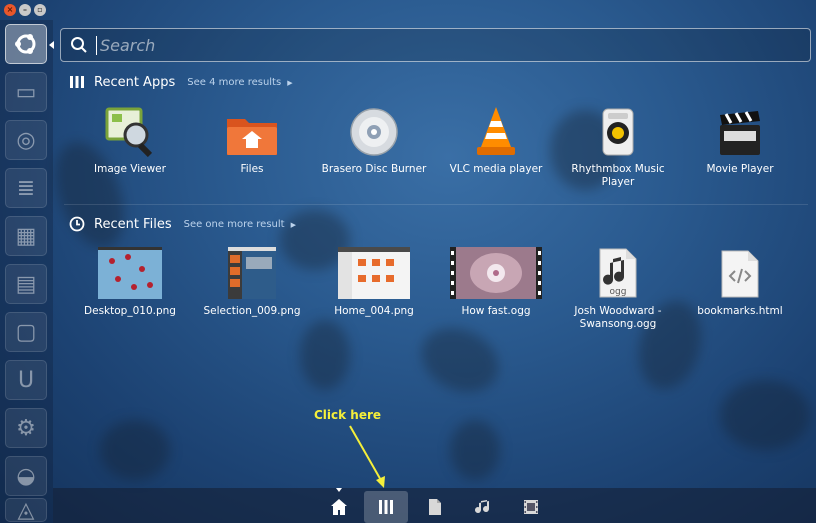 Image resolution: width=816 pixels, height=523 pixels. I want to click on app-files: Files, so click(252, 145).